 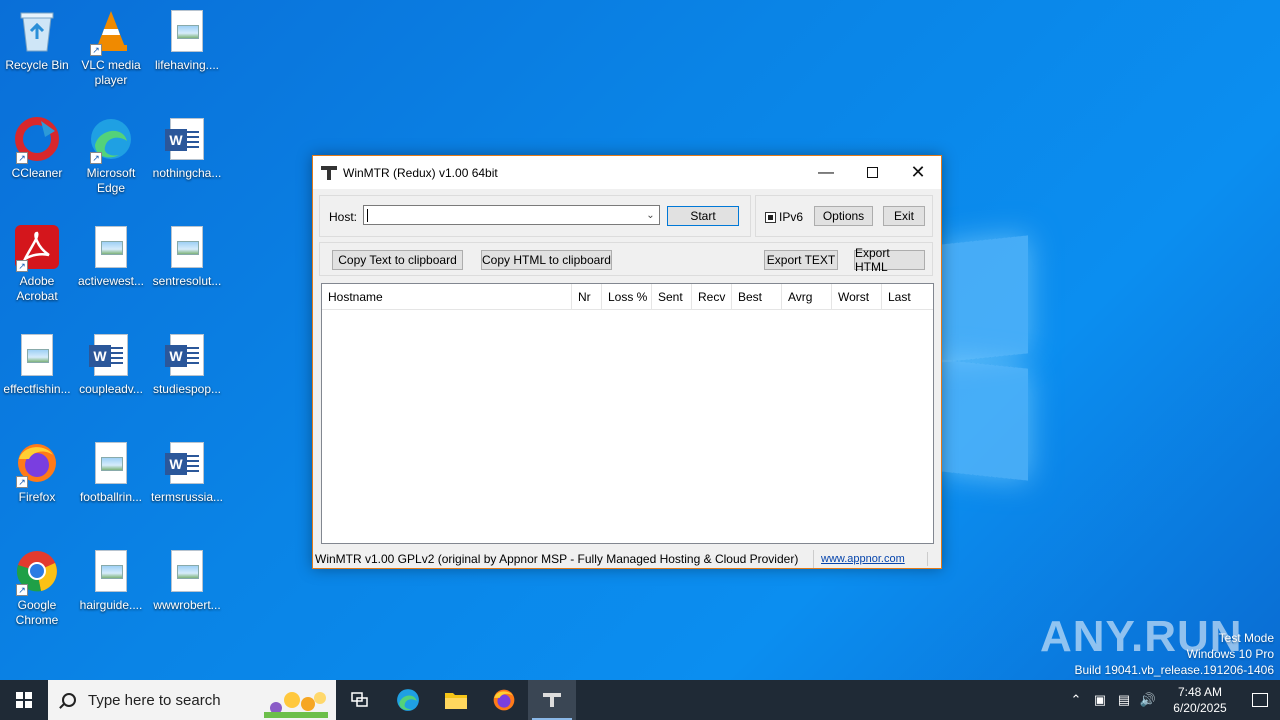 I want to click on host-label: Host:, so click(x=343, y=217).